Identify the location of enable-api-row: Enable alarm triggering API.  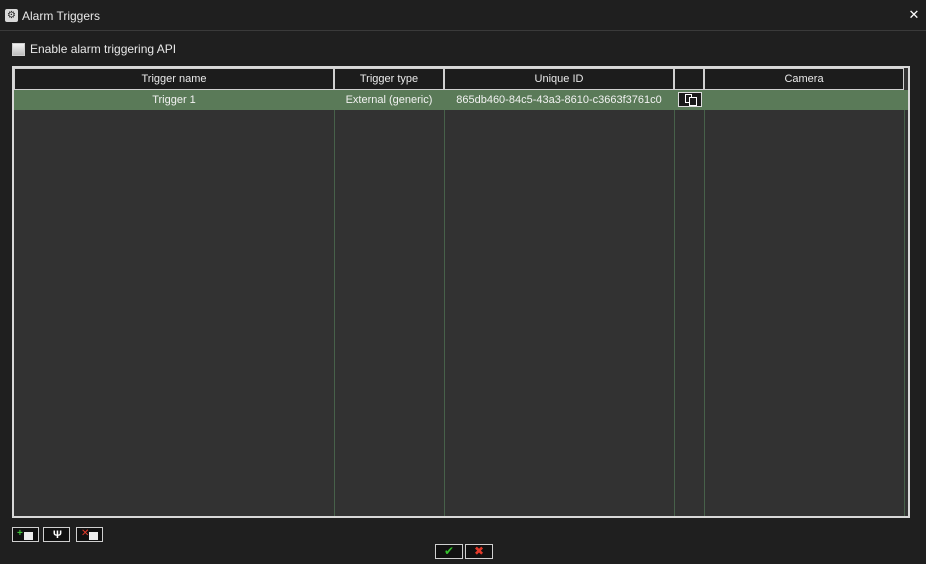
(94, 49).